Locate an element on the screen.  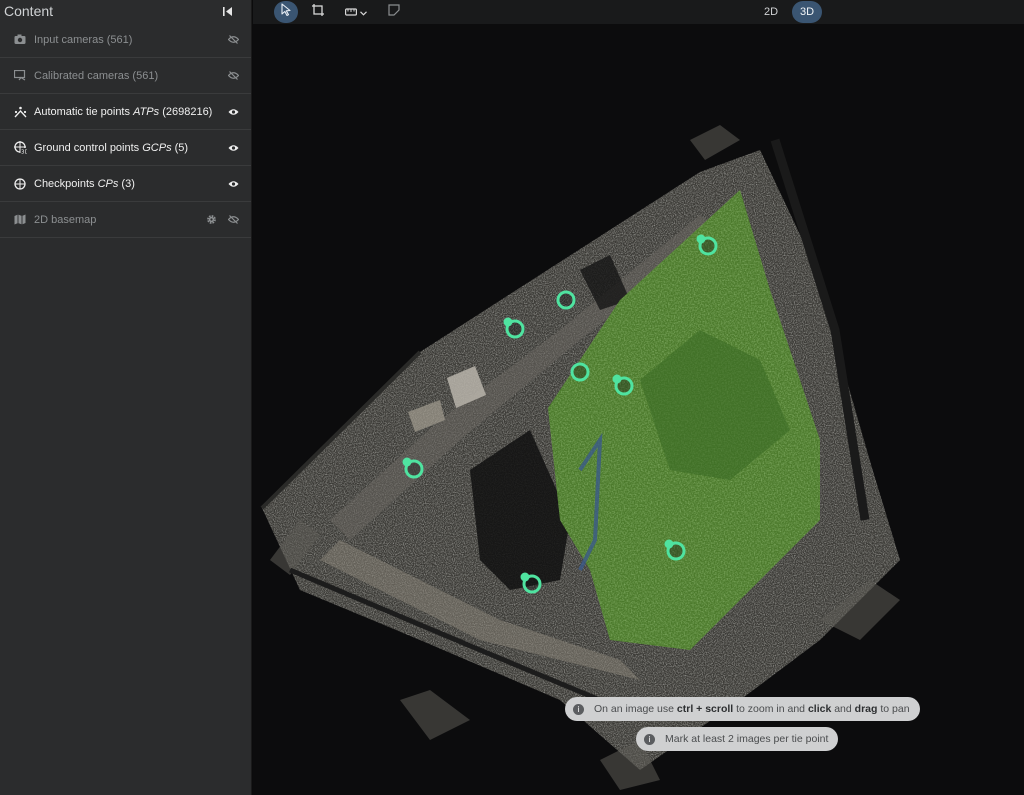
tiepoint-hint-text: Mark at least 2 images per tie point is located at coordinates (747, 739).